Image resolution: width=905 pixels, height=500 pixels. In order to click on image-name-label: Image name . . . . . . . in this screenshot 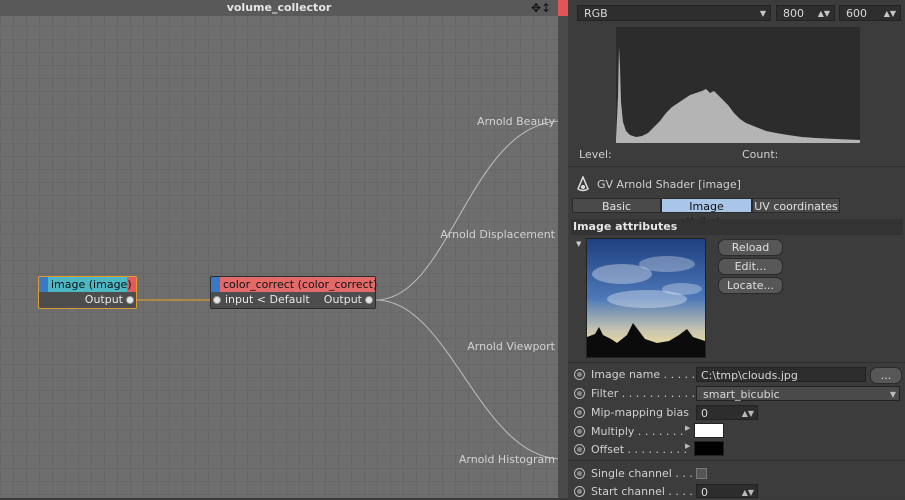, I will do `click(650, 374)`.